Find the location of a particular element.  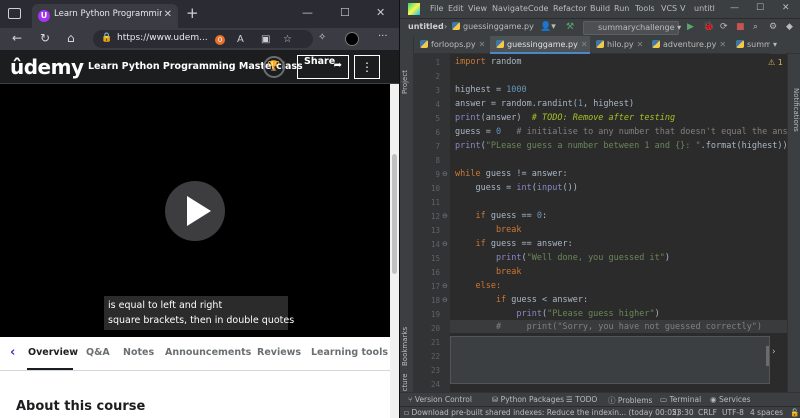

lock-status-icon: 🔓 is located at coordinates (794, 412).